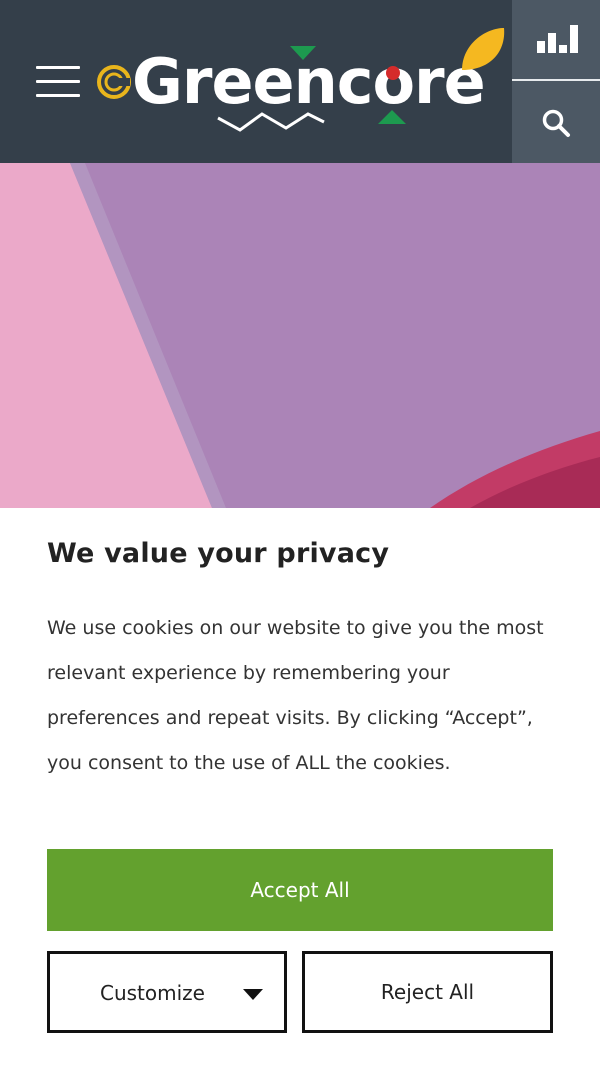 Image resolution: width=600 pixels, height=1065 pixels. Describe the element at coordinates (253, 994) in the screenshot. I see `caret-down-icon` at that location.